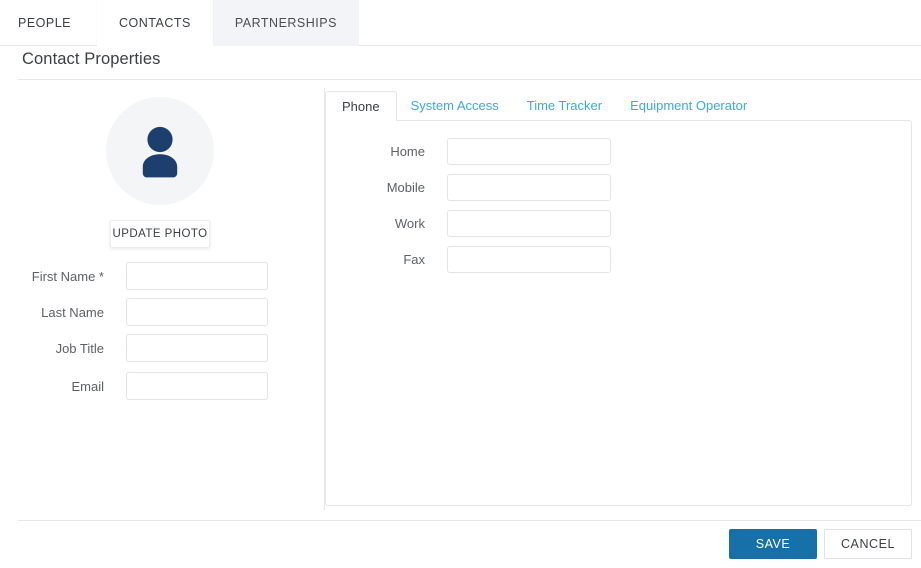 The width and height of the screenshot is (921, 568). What do you see at coordinates (160, 234) in the screenshot?
I see `update-photo-button: UPDATE PHOTO` at bounding box center [160, 234].